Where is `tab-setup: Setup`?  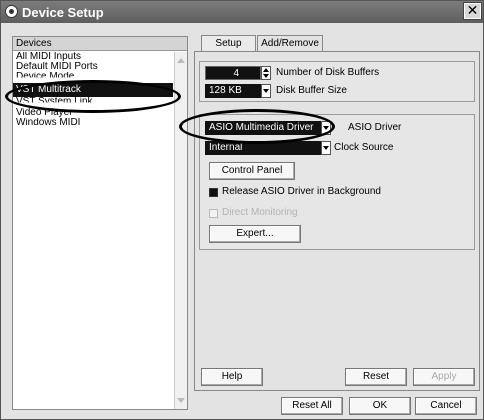
tab-setup: Setup is located at coordinates (228, 43).